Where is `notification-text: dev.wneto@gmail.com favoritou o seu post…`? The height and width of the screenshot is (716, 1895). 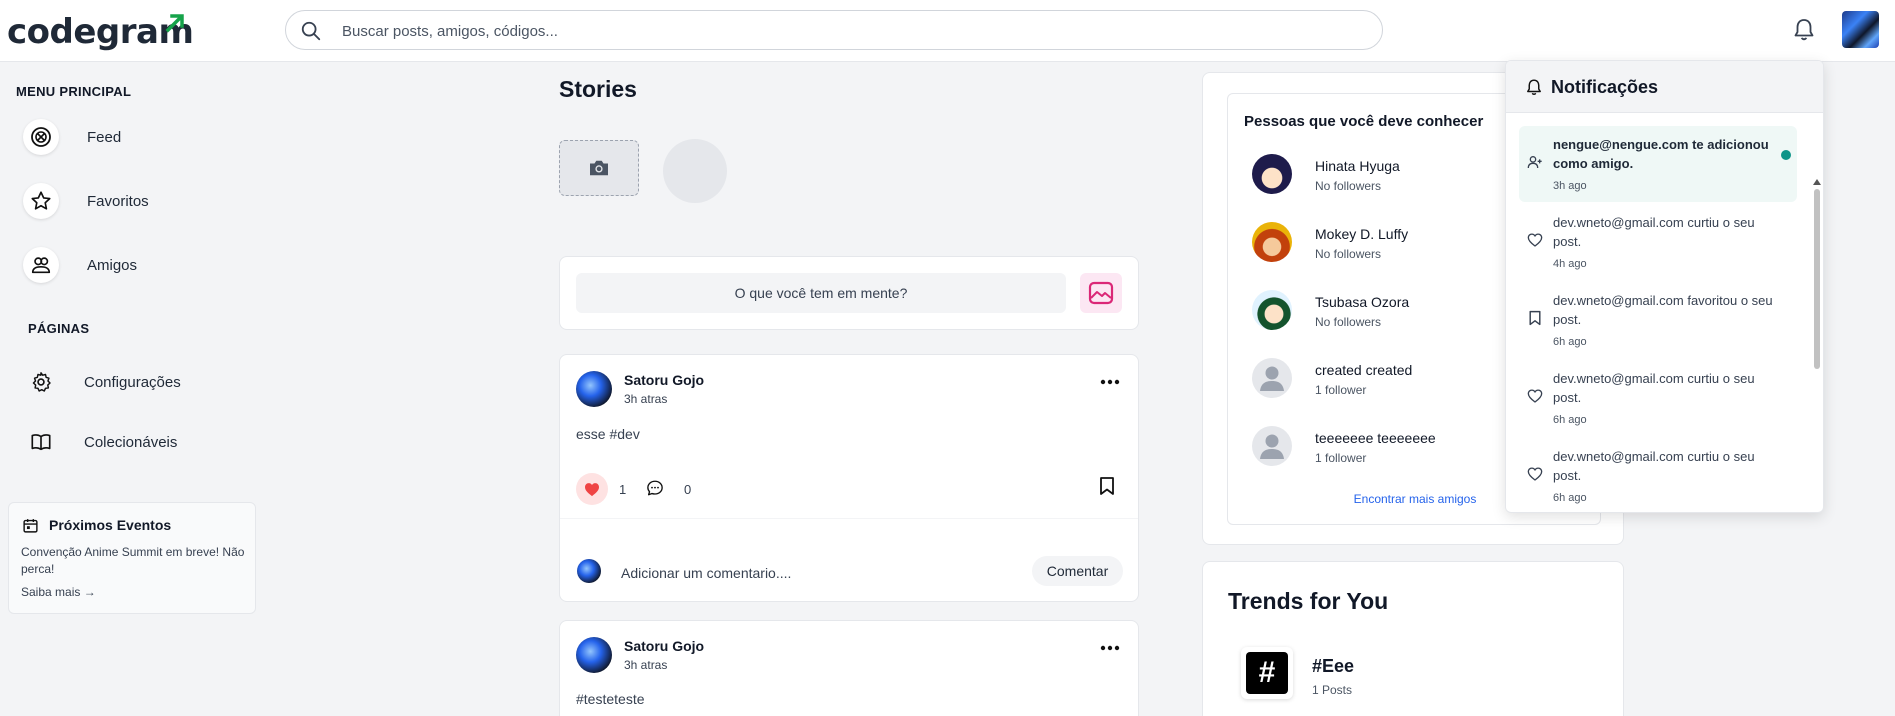 notification-text: dev.wneto@gmail.com favoritou o seu post… is located at coordinates (1663, 310).